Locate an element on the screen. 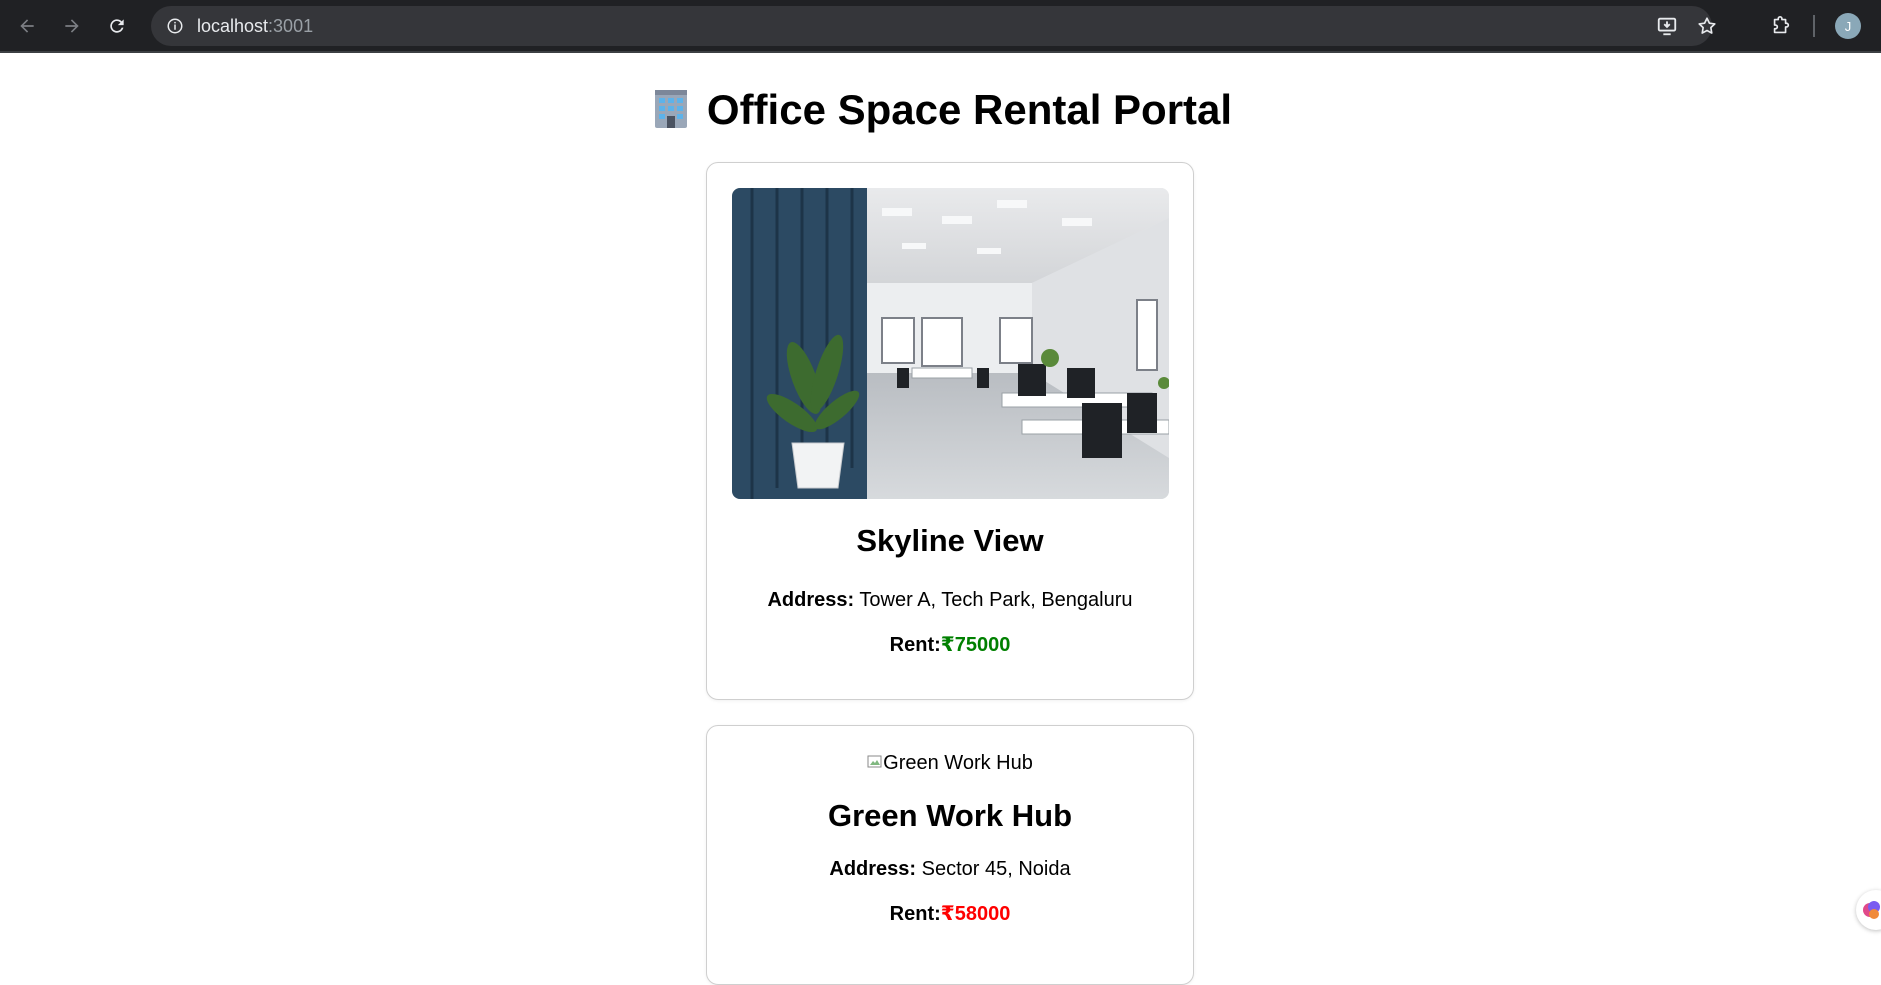  url-host: localhost is located at coordinates (233, 26).